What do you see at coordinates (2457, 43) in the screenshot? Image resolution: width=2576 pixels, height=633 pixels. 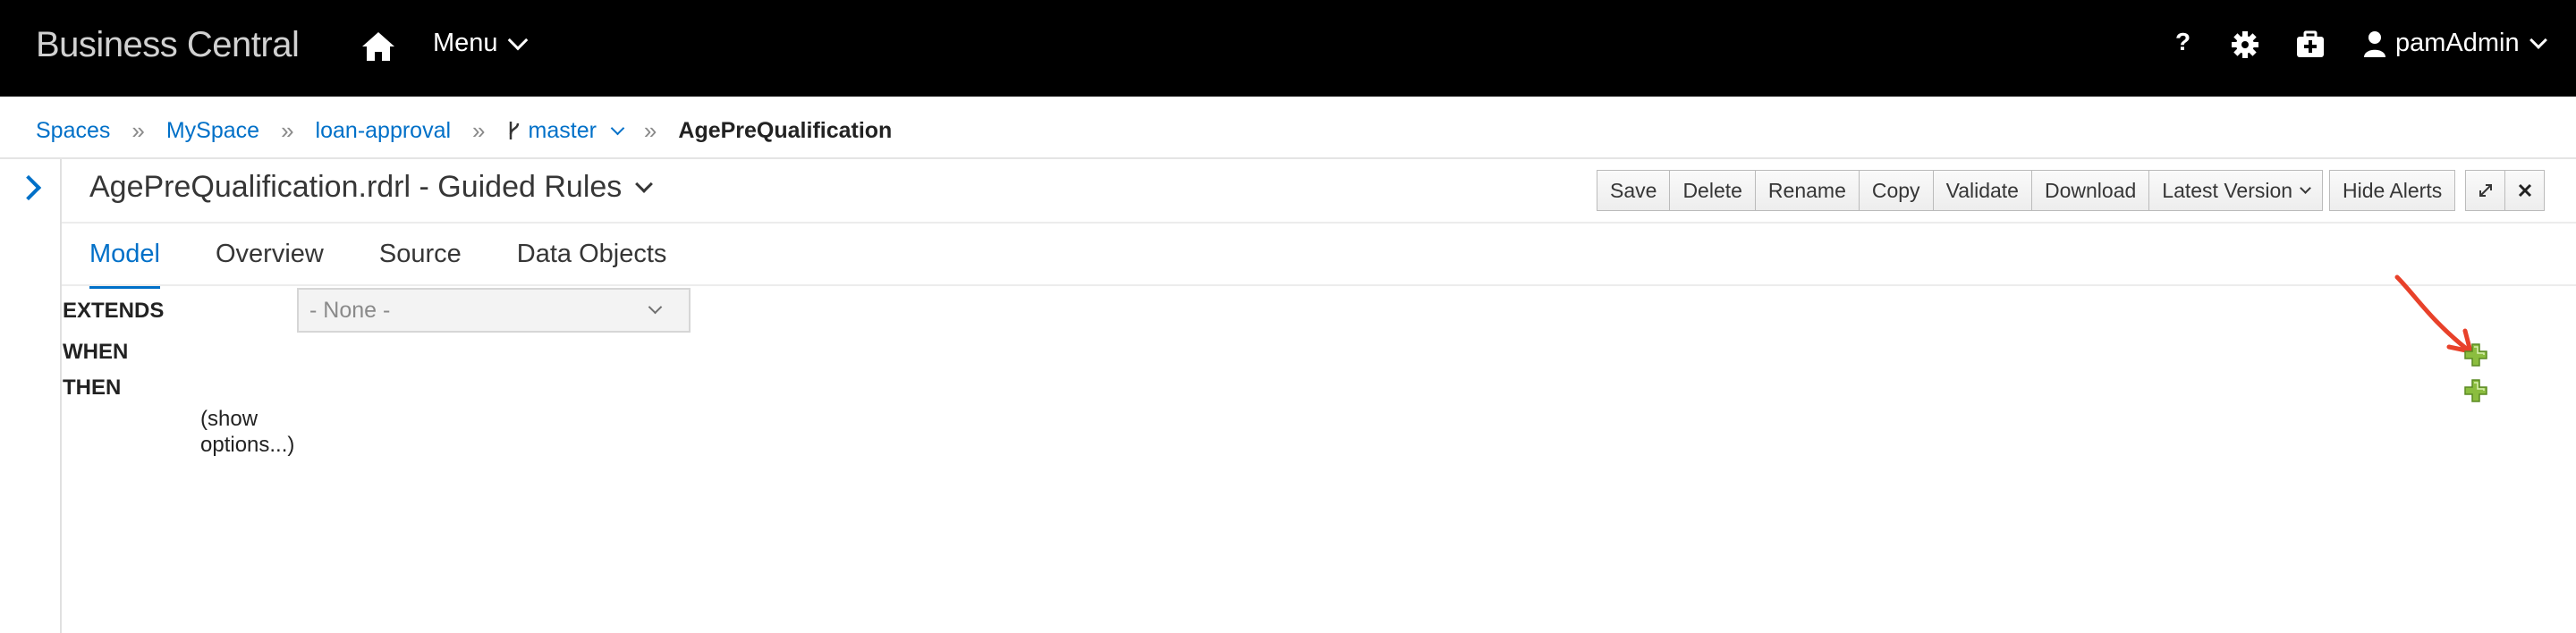 I see `user-name: pamAdmin` at bounding box center [2457, 43].